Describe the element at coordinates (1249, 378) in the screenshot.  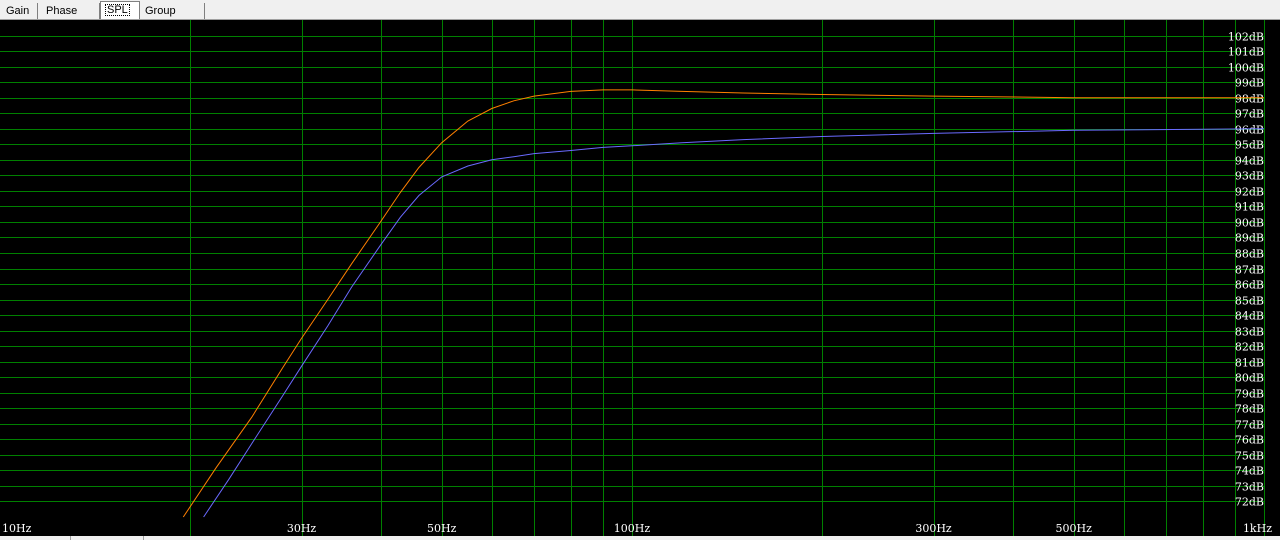
I see `y-tick-label: 80dB` at that location.